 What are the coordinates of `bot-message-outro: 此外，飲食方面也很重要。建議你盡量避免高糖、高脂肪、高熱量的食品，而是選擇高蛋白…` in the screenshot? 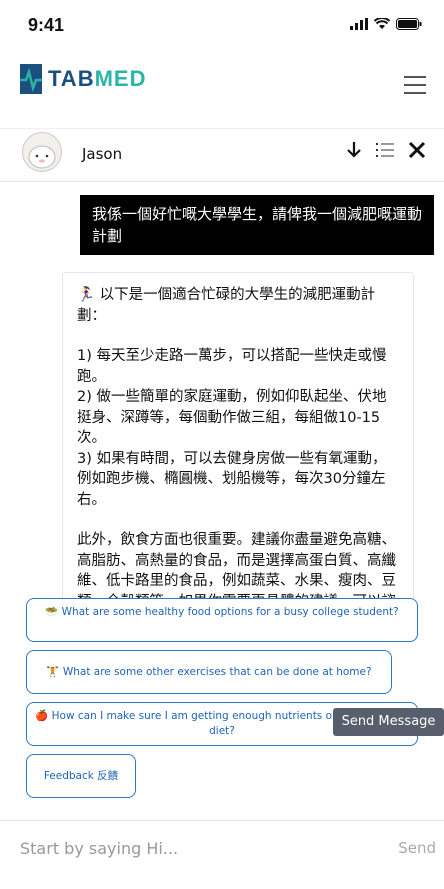 It's located at (236, 566).